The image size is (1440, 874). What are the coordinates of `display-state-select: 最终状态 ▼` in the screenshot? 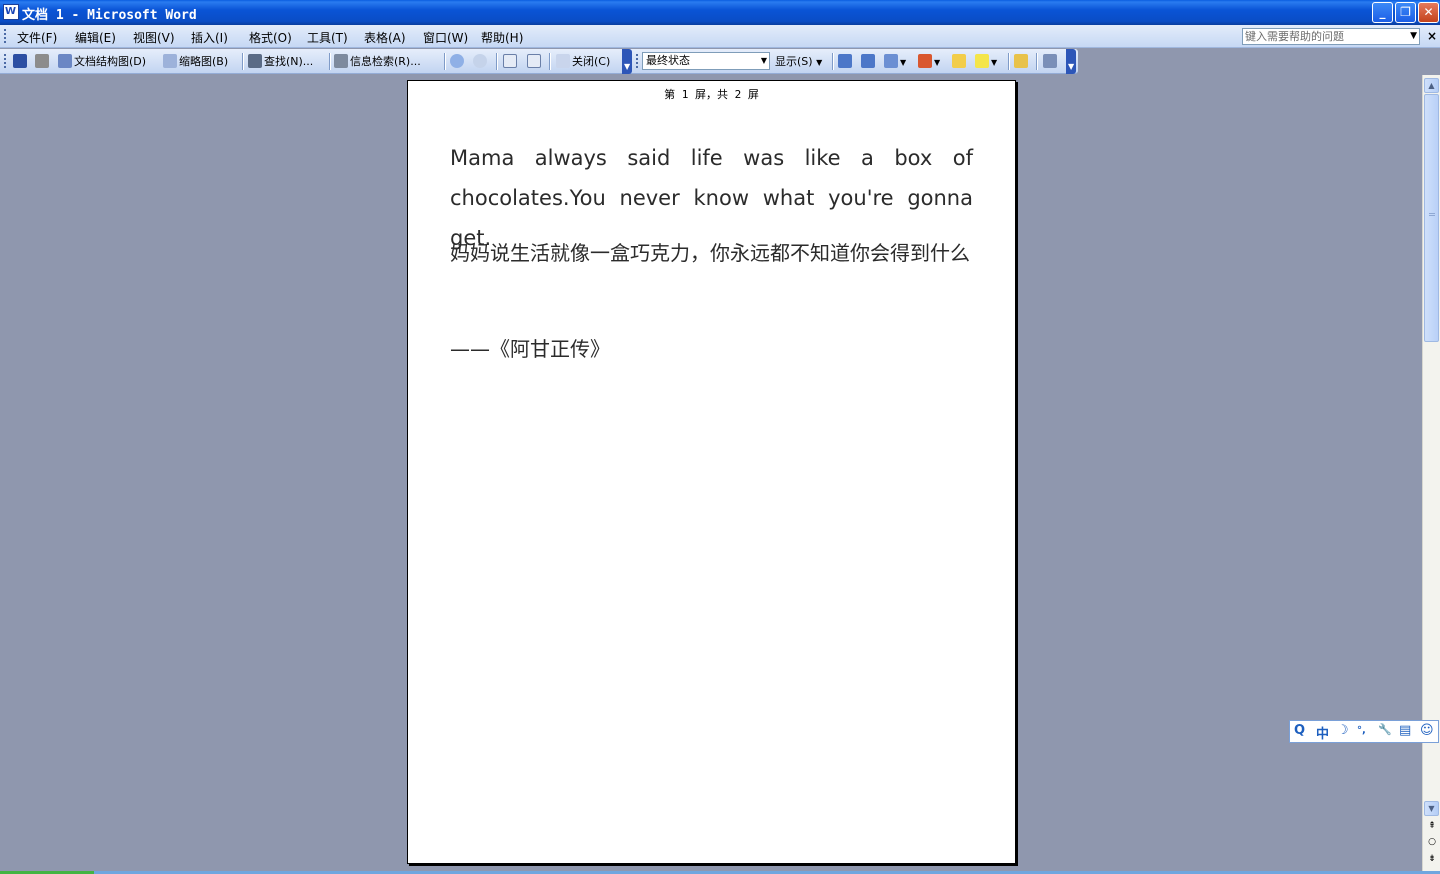 It's located at (706, 61).